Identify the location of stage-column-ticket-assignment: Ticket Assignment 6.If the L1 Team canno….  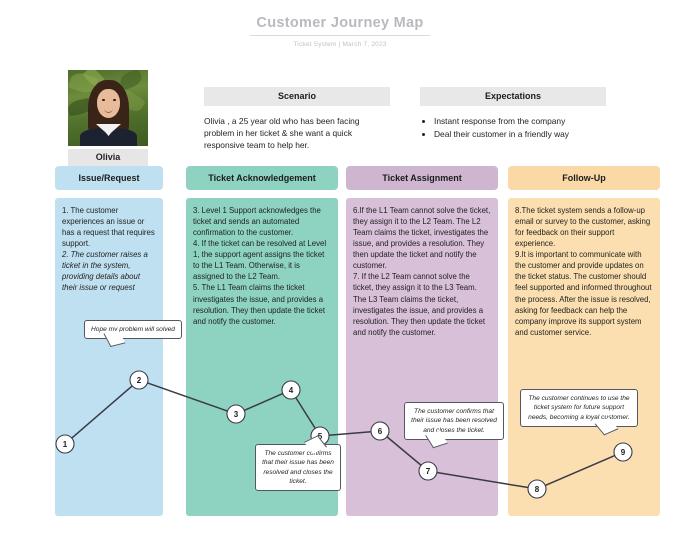
(422, 342).